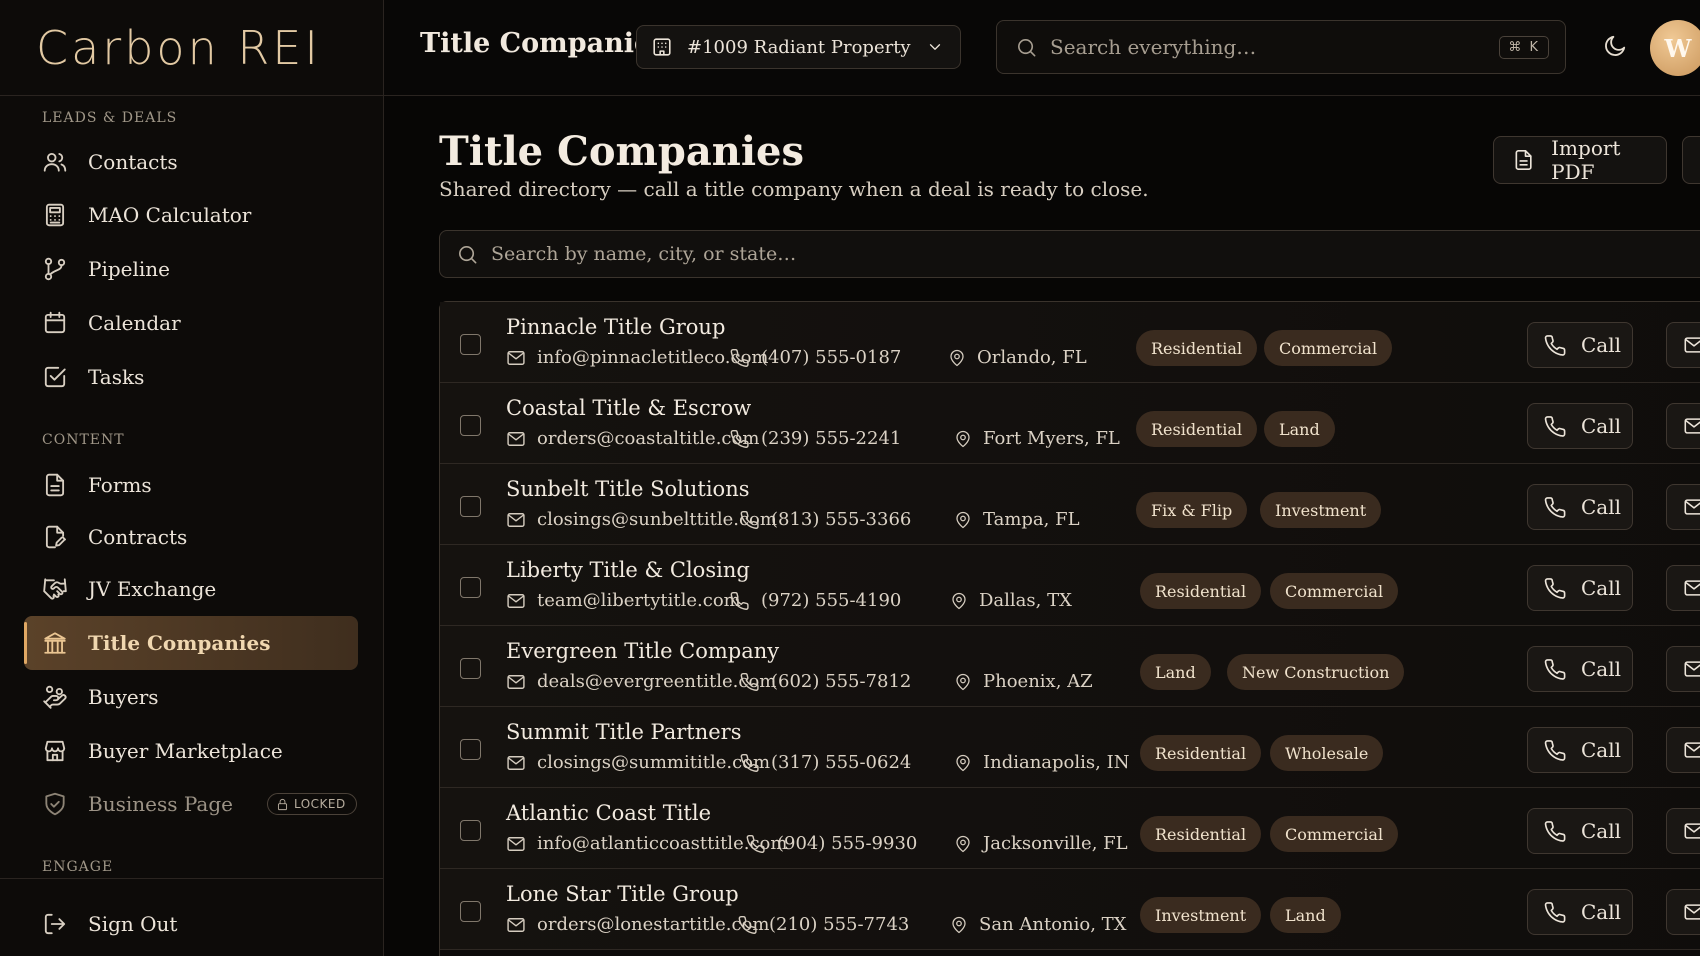  What do you see at coordinates (1615, 46) in the screenshot?
I see `theme-toggle-button` at bounding box center [1615, 46].